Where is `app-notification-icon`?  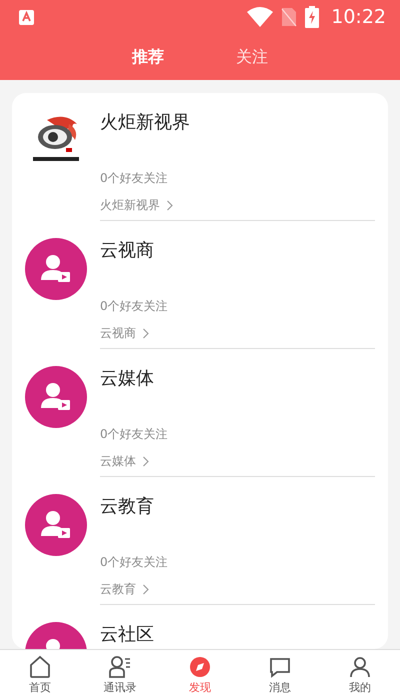
app-notification-icon is located at coordinates (26, 17).